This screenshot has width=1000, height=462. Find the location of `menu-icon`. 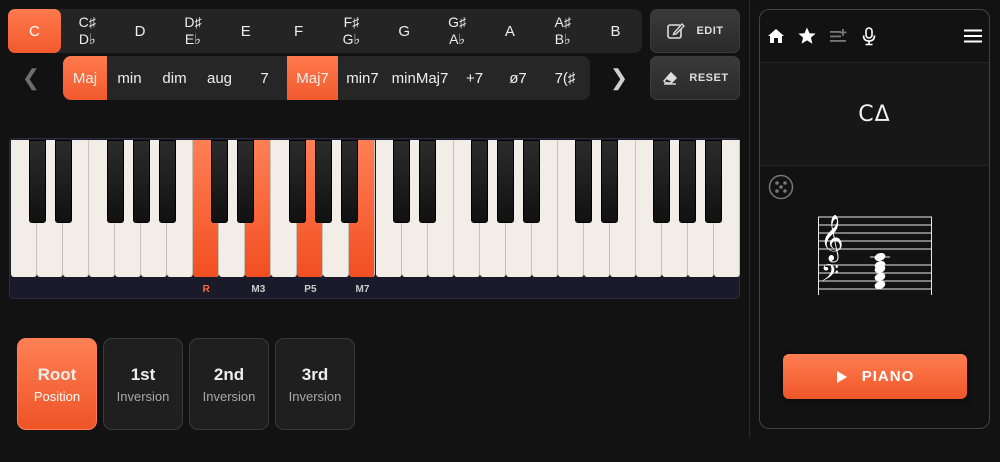

menu-icon is located at coordinates (973, 36).